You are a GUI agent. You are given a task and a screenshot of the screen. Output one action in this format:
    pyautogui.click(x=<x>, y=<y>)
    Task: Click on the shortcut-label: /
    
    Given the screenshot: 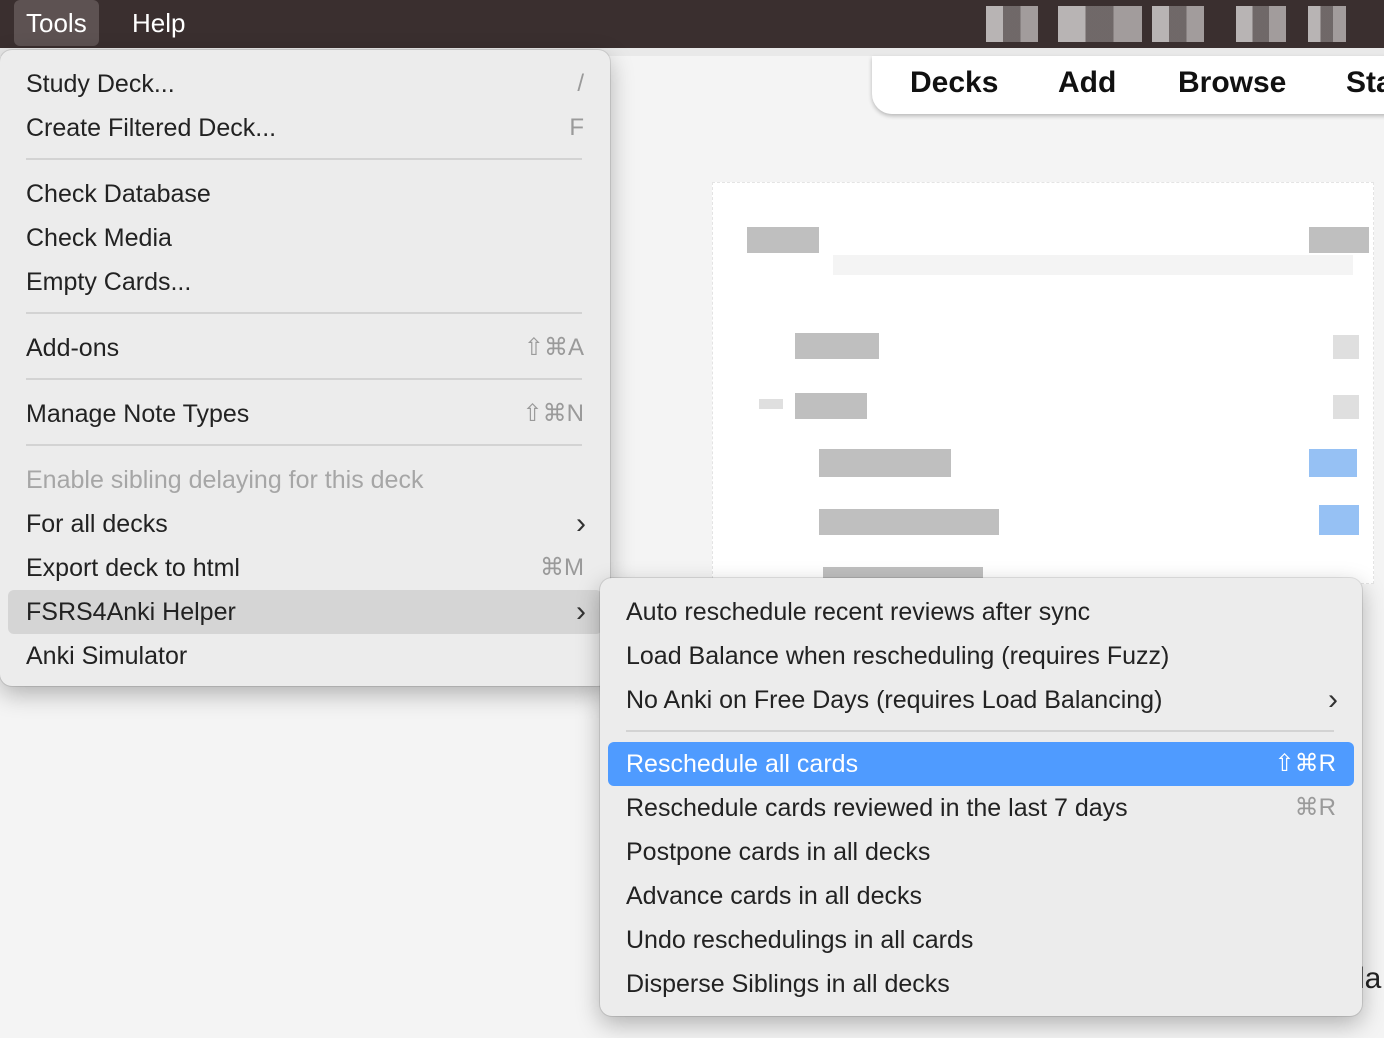 What is the action you would take?
    pyautogui.click(x=580, y=83)
    